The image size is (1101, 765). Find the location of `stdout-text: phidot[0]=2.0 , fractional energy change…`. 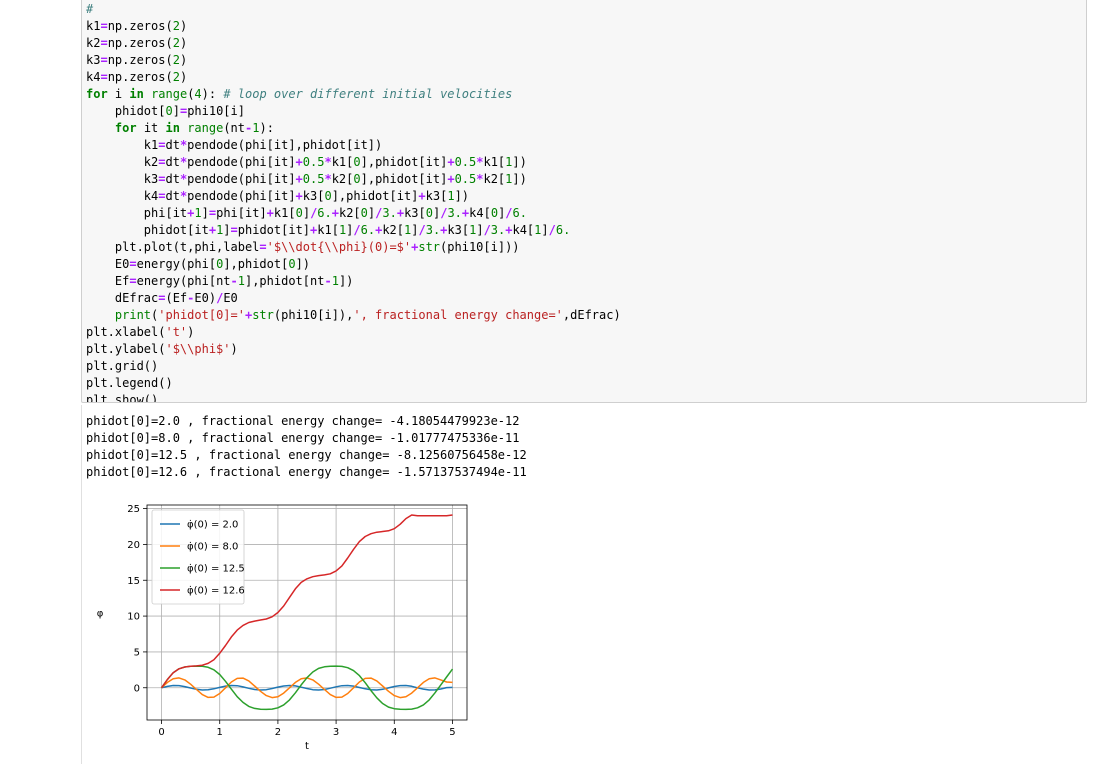

stdout-text: phidot[0]=2.0 , fractional energy change… is located at coordinates (306, 447).